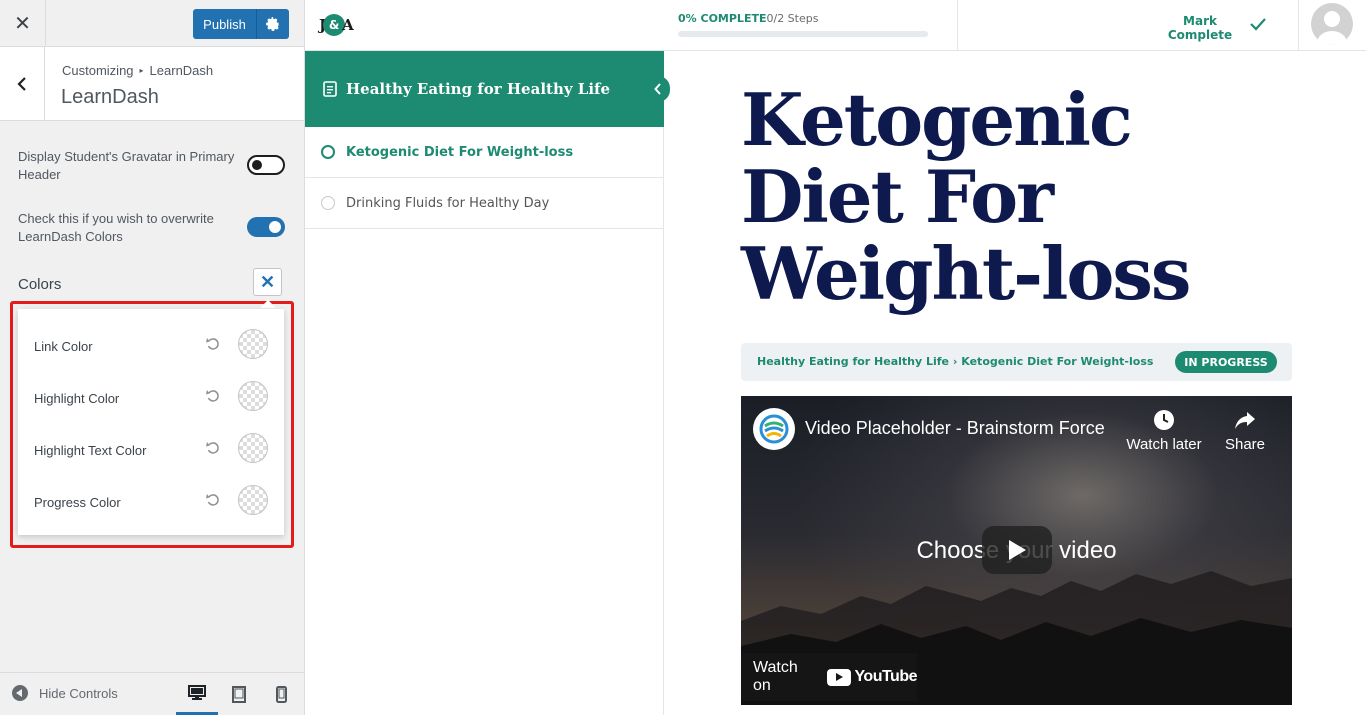 This screenshot has width=1366, height=715. I want to click on hide-controls-button: Hide Controls, so click(65, 693).